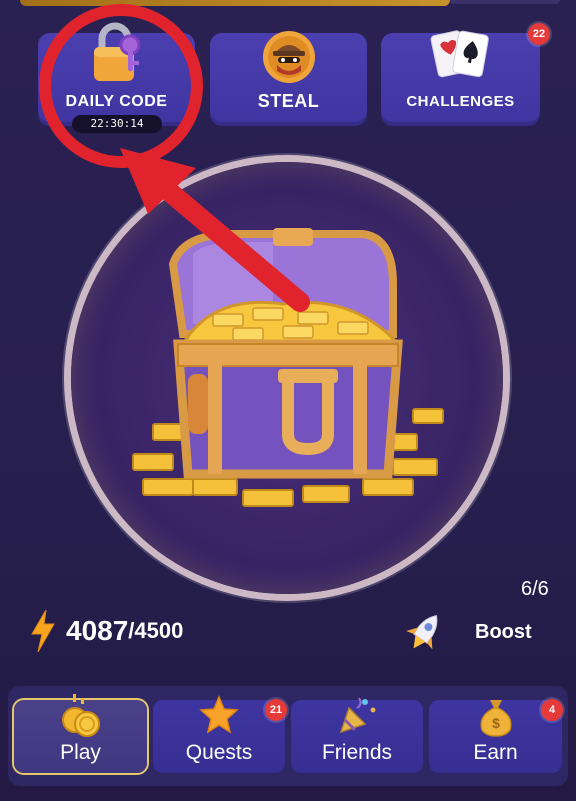 The image size is (576, 801). What do you see at coordinates (505, 2) in the screenshot?
I see `top-strip-right` at bounding box center [505, 2].